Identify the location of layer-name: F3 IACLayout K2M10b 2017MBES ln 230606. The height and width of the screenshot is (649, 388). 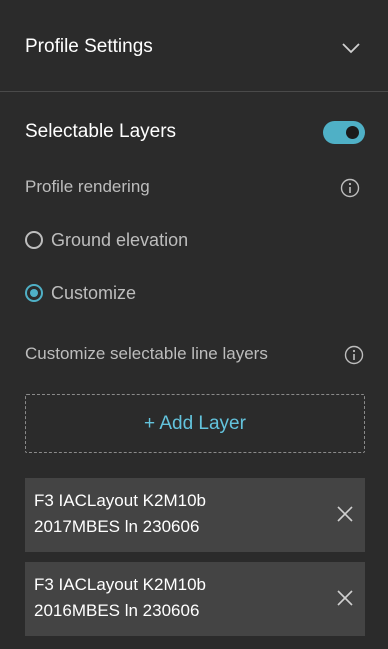
(179, 514).